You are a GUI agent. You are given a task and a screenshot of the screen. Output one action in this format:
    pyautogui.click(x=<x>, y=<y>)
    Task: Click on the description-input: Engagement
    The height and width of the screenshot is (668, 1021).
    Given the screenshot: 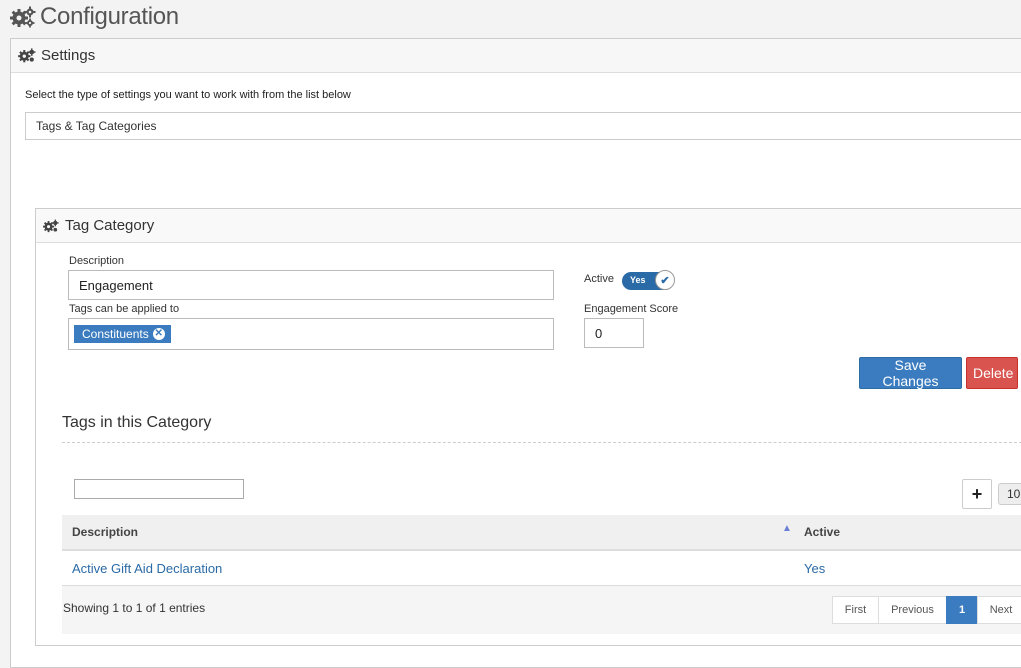 What is the action you would take?
    pyautogui.click(x=311, y=285)
    